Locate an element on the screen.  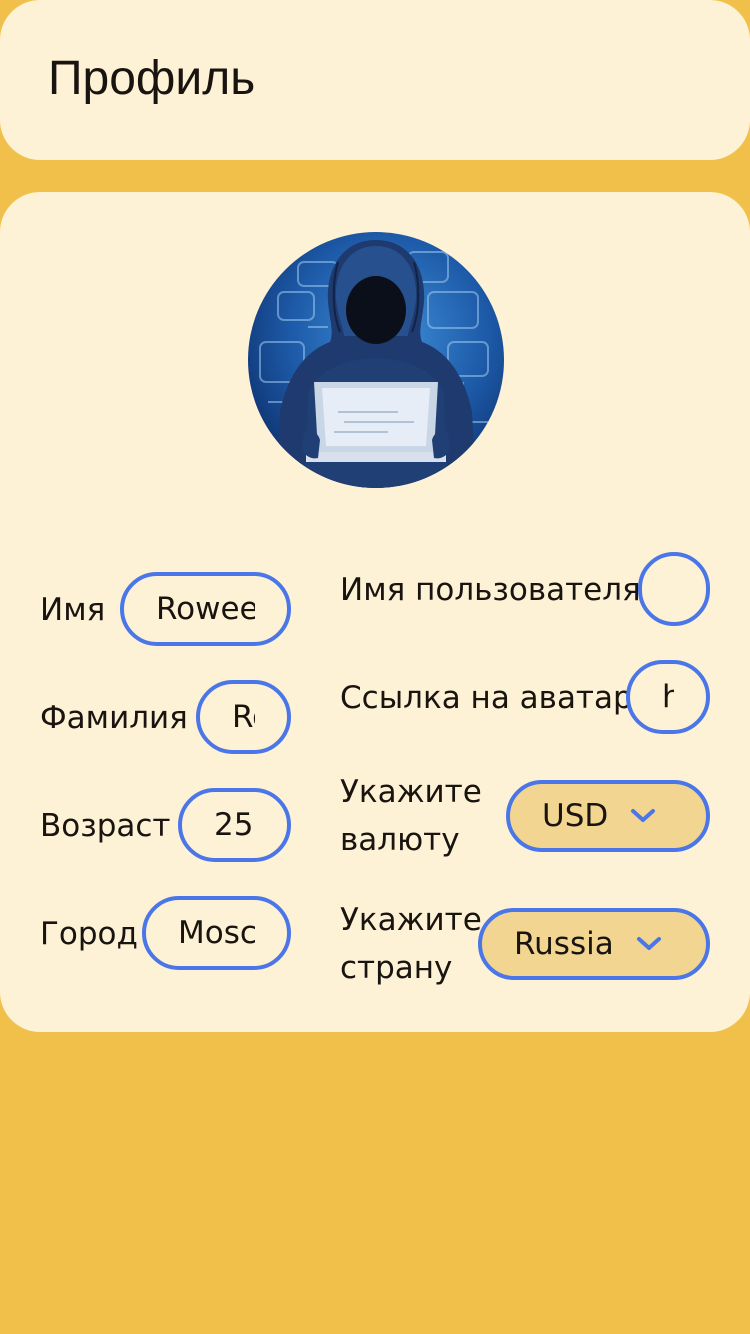
last-name-label: Фамилия is located at coordinates (114, 718).